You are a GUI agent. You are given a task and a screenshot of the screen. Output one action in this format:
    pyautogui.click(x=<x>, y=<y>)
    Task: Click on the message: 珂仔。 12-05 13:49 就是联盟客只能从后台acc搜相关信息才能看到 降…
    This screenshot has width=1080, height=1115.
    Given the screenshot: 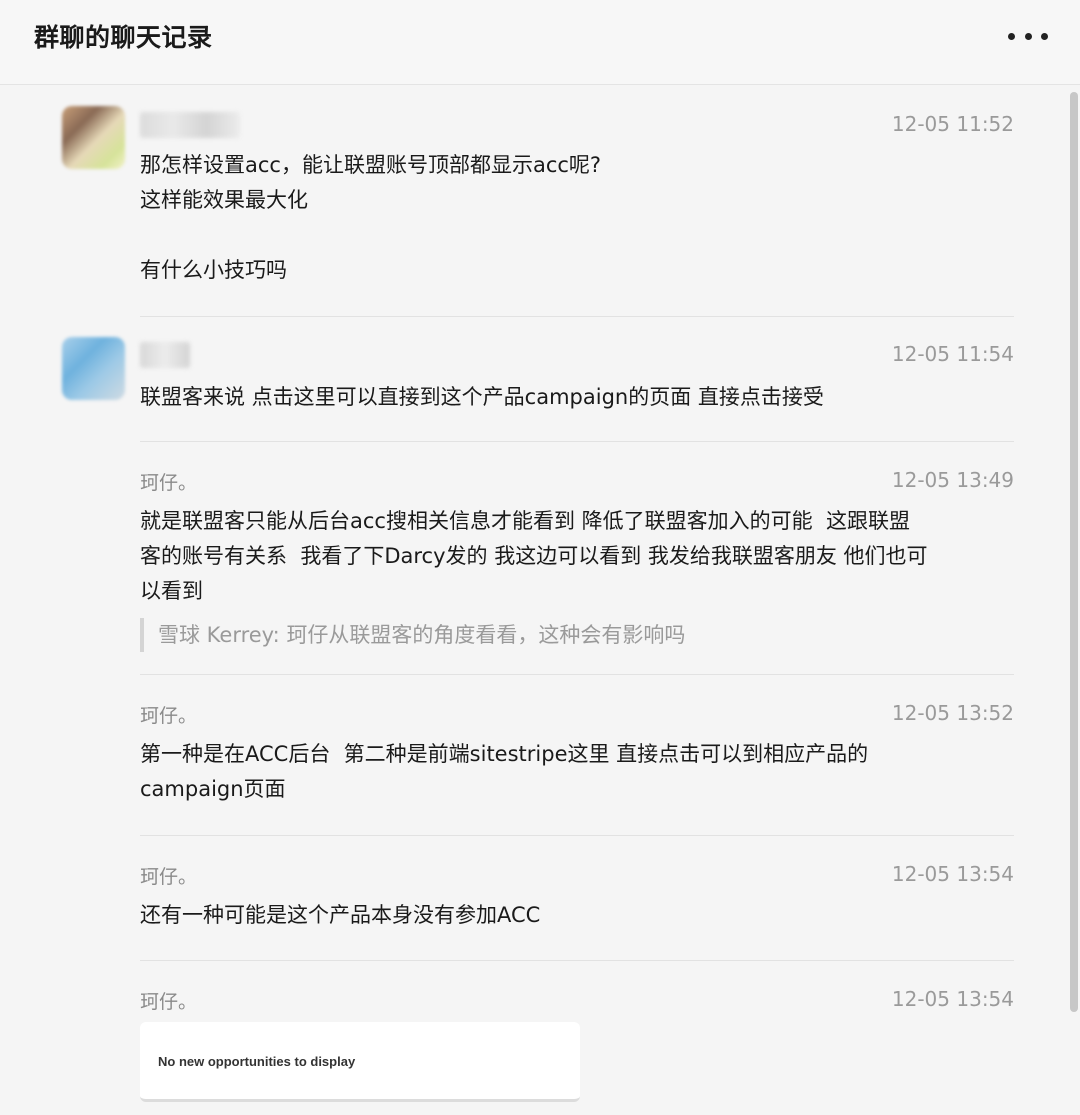 What is the action you would take?
    pyautogui.click(x=577, y=563)
    